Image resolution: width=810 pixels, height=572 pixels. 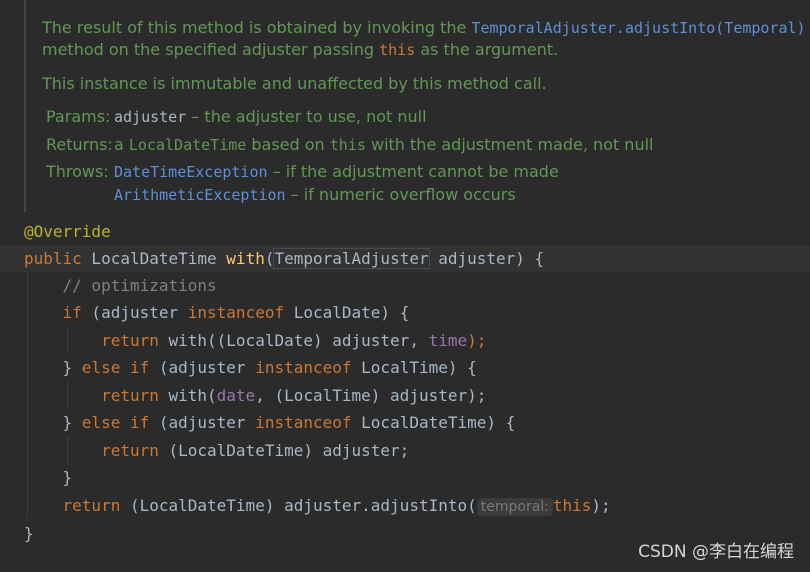 What do you see at coordinates (29, 533) in the screenshot?
I see `code-line-method-close: }` at bounding box center [29, 533].